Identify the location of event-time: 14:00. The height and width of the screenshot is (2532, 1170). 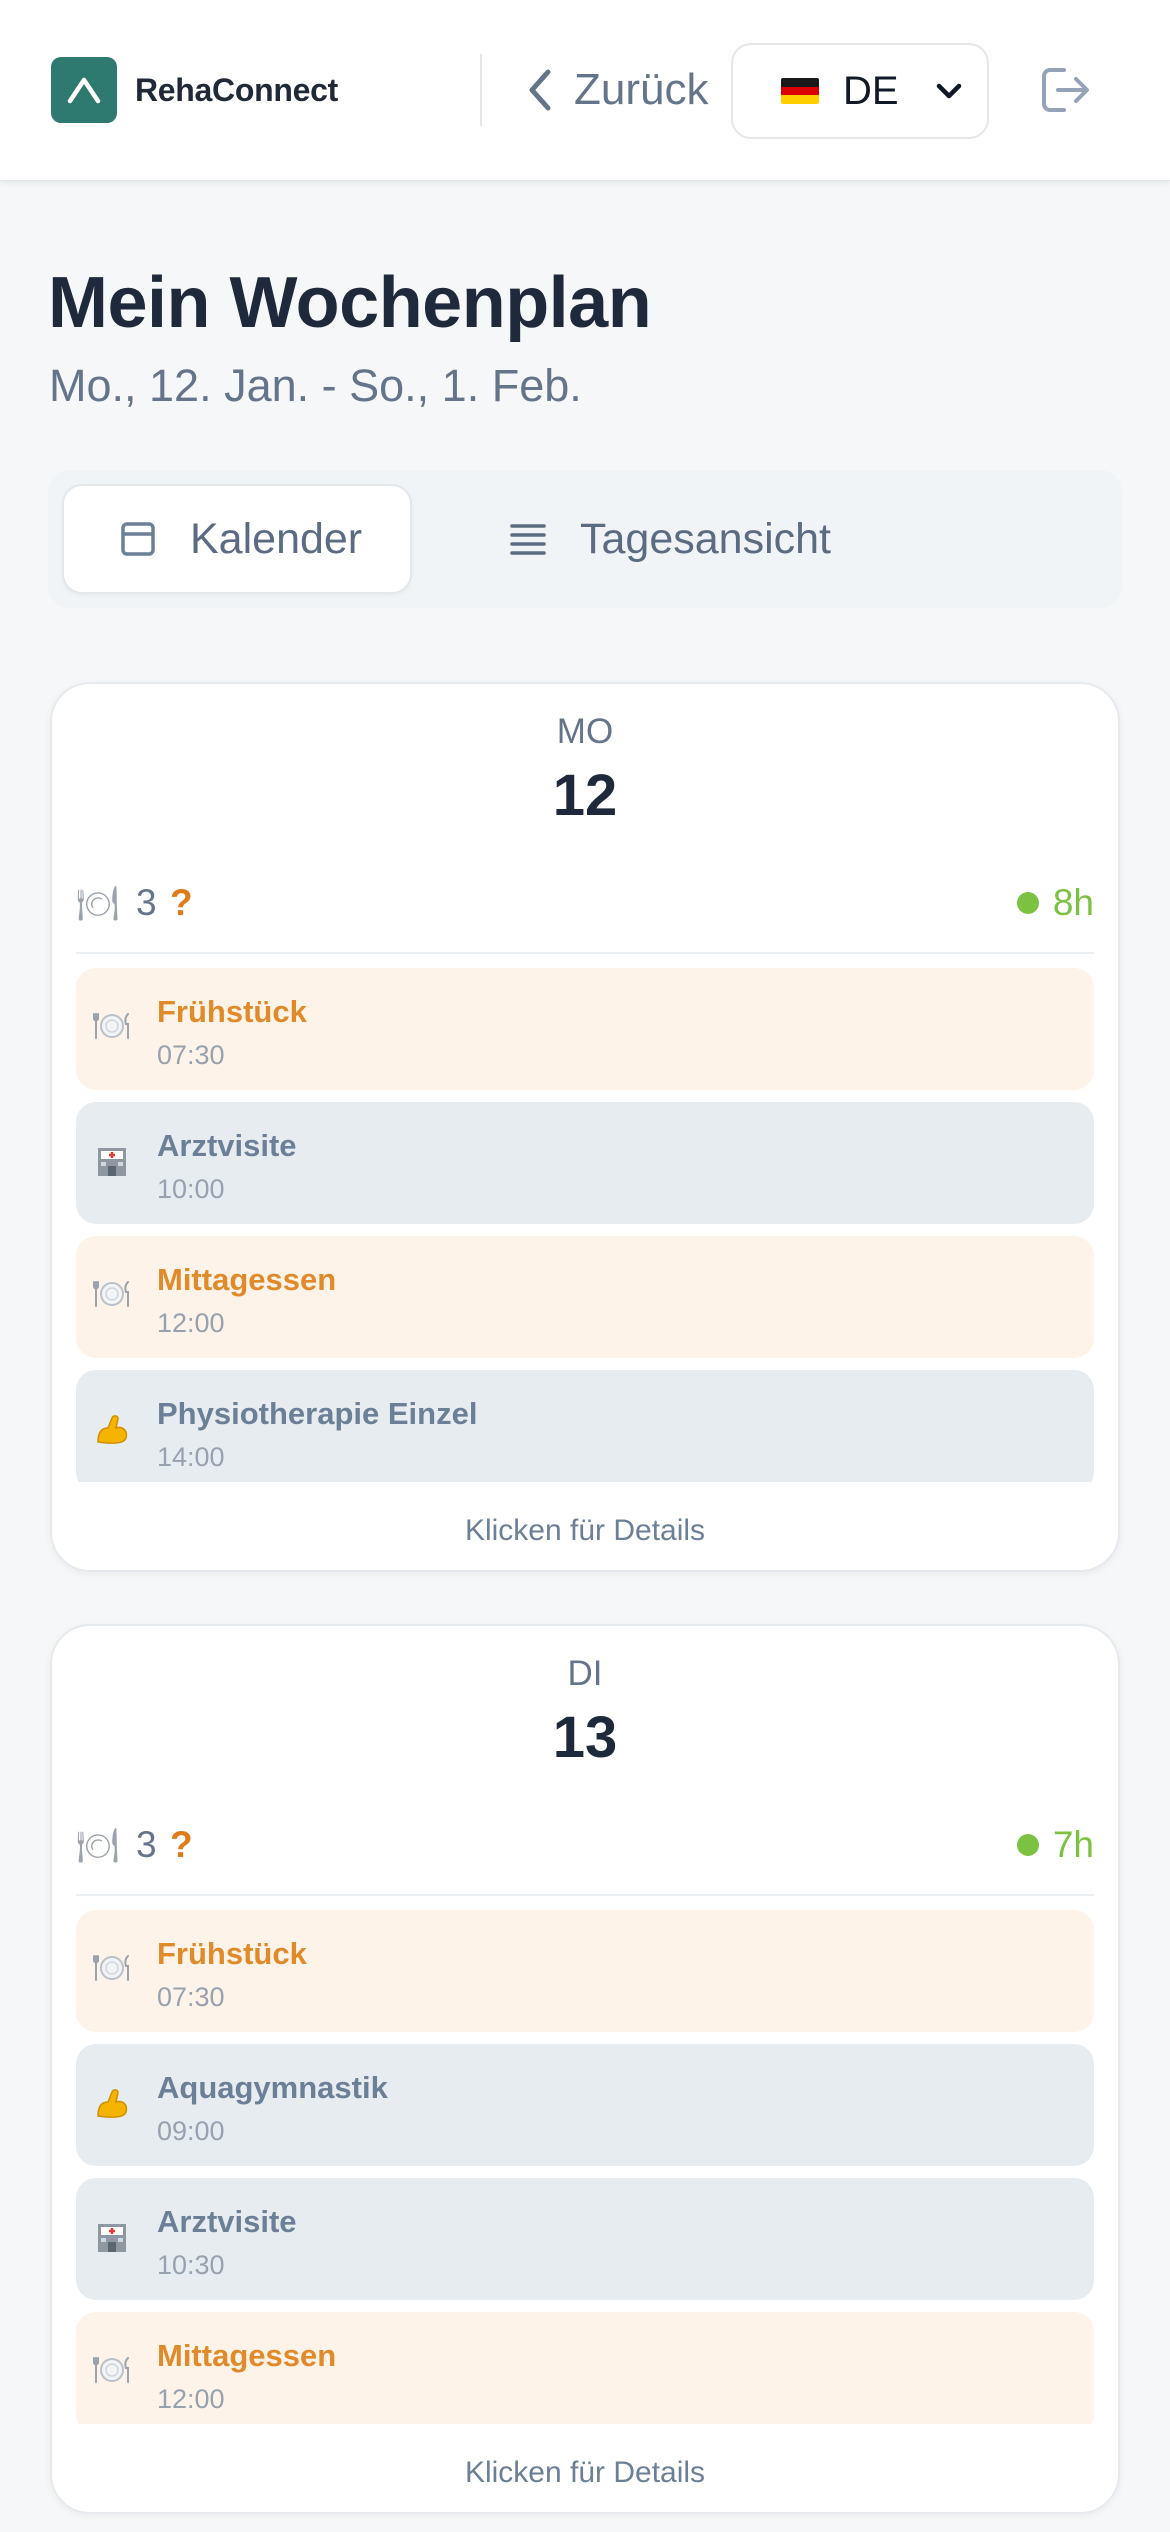
(191, 1457).